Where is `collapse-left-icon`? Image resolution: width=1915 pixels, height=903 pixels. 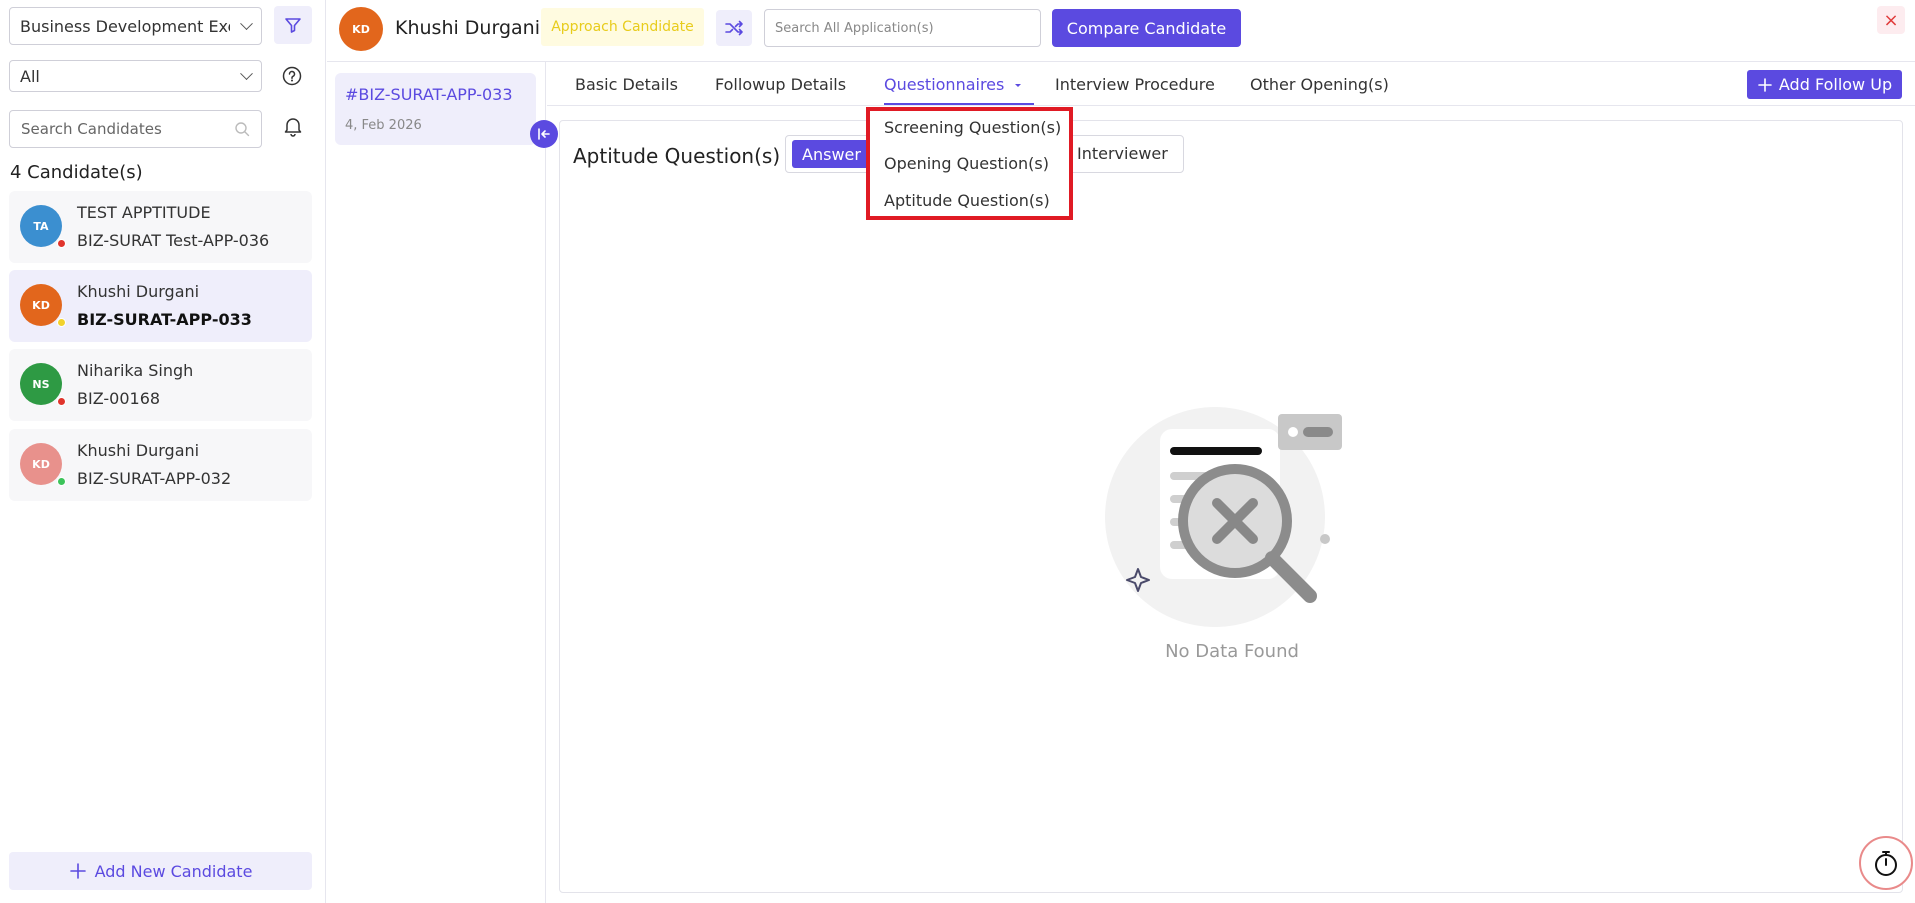 collapse-left-icon is located at coordinates (544, 134).